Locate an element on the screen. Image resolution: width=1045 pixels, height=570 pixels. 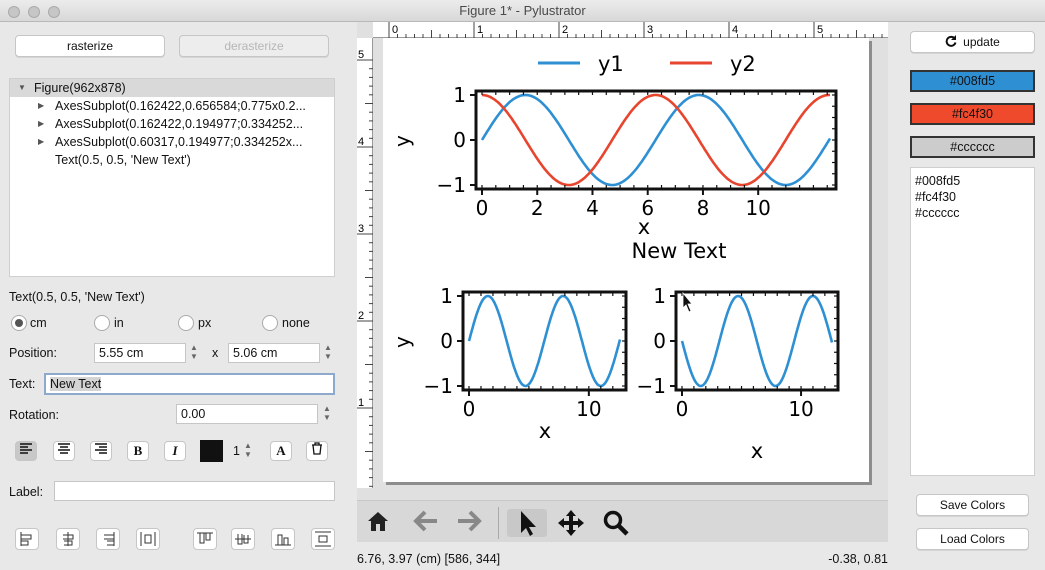
x-tick-label: 8 is located at coordinates (703, 208).